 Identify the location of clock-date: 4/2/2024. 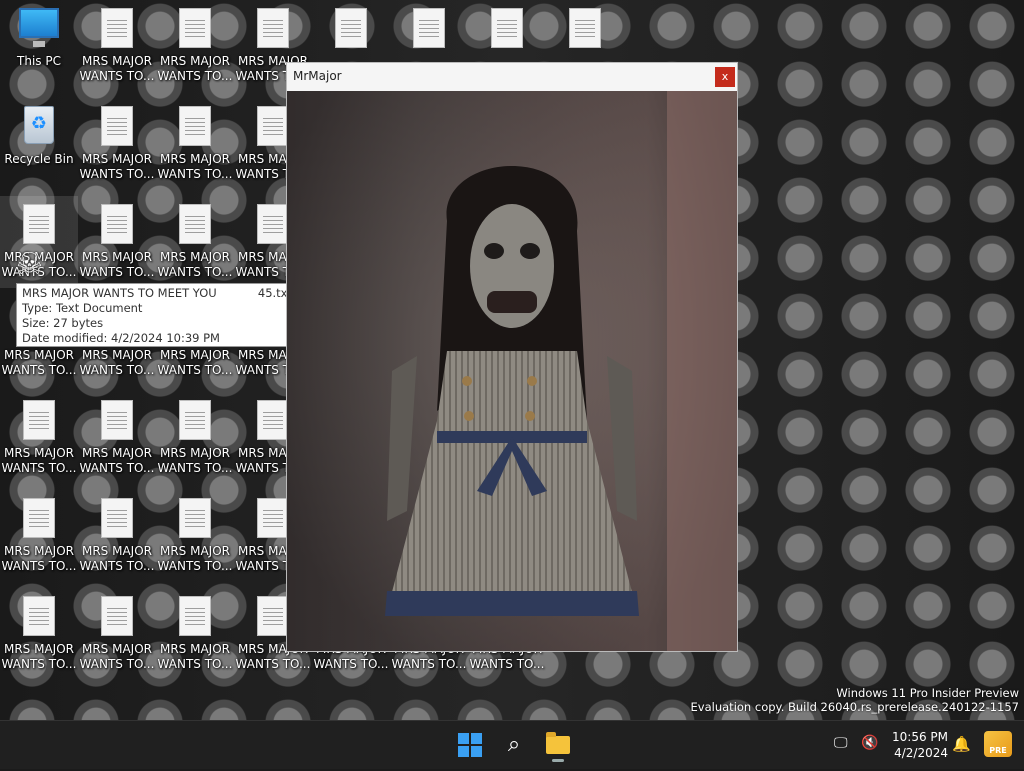
(921, 753).